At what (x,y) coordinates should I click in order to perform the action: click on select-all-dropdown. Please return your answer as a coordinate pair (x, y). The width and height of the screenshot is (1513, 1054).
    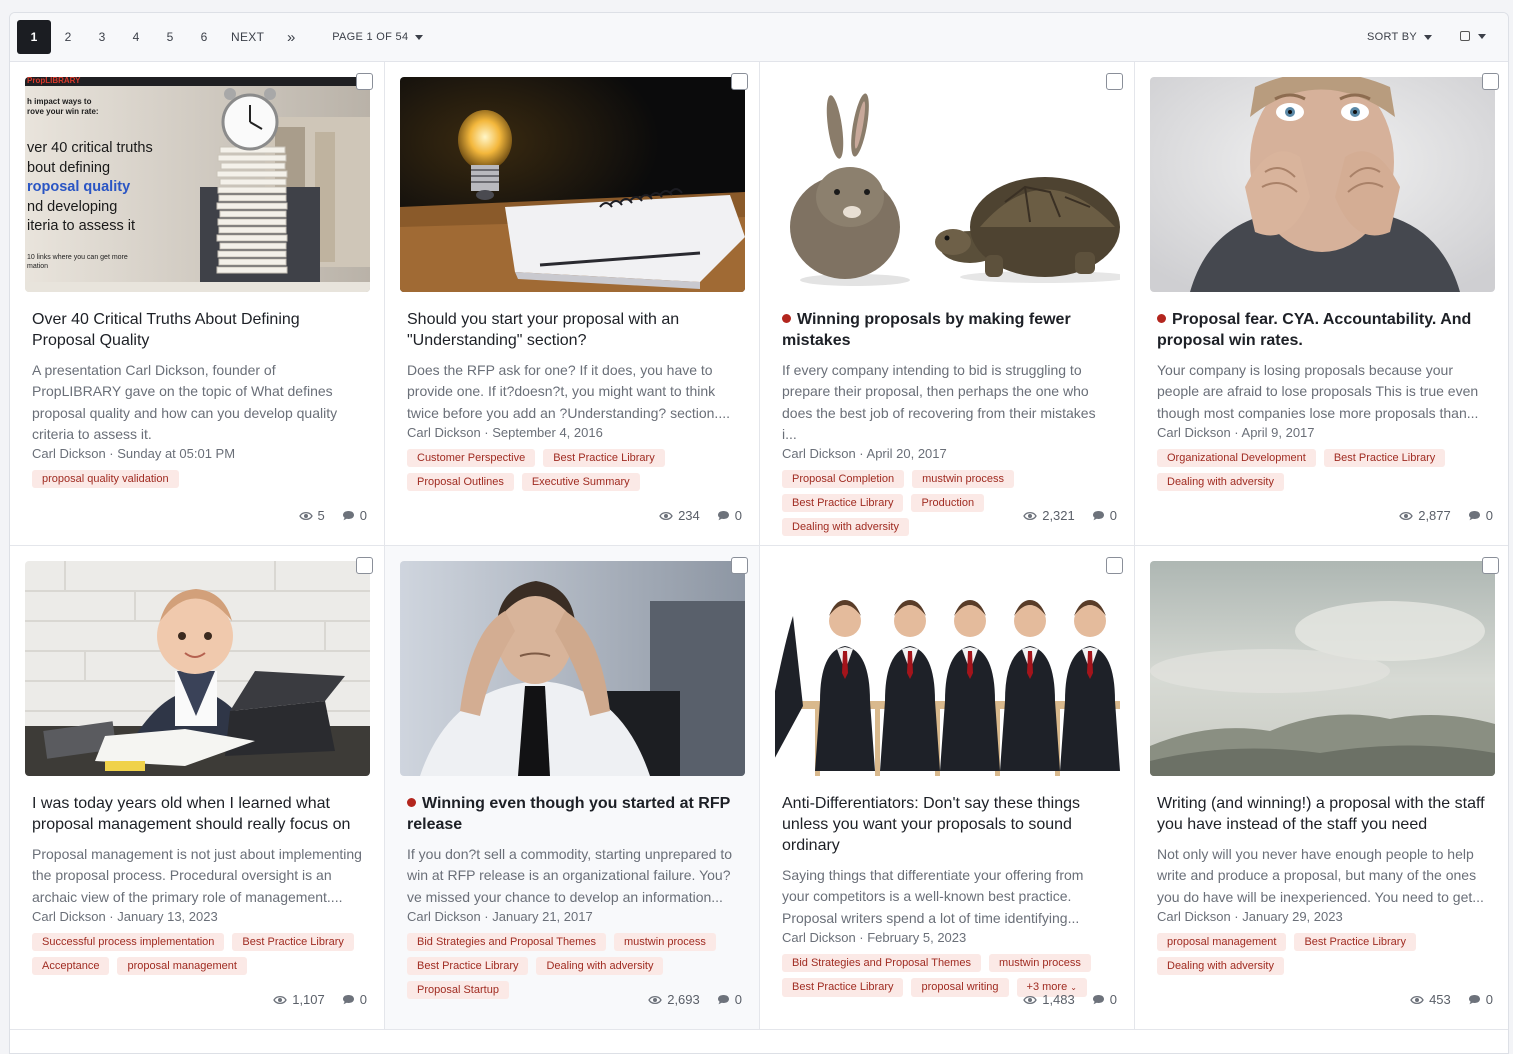
    Looking at the image, I should click on (1473, 36).